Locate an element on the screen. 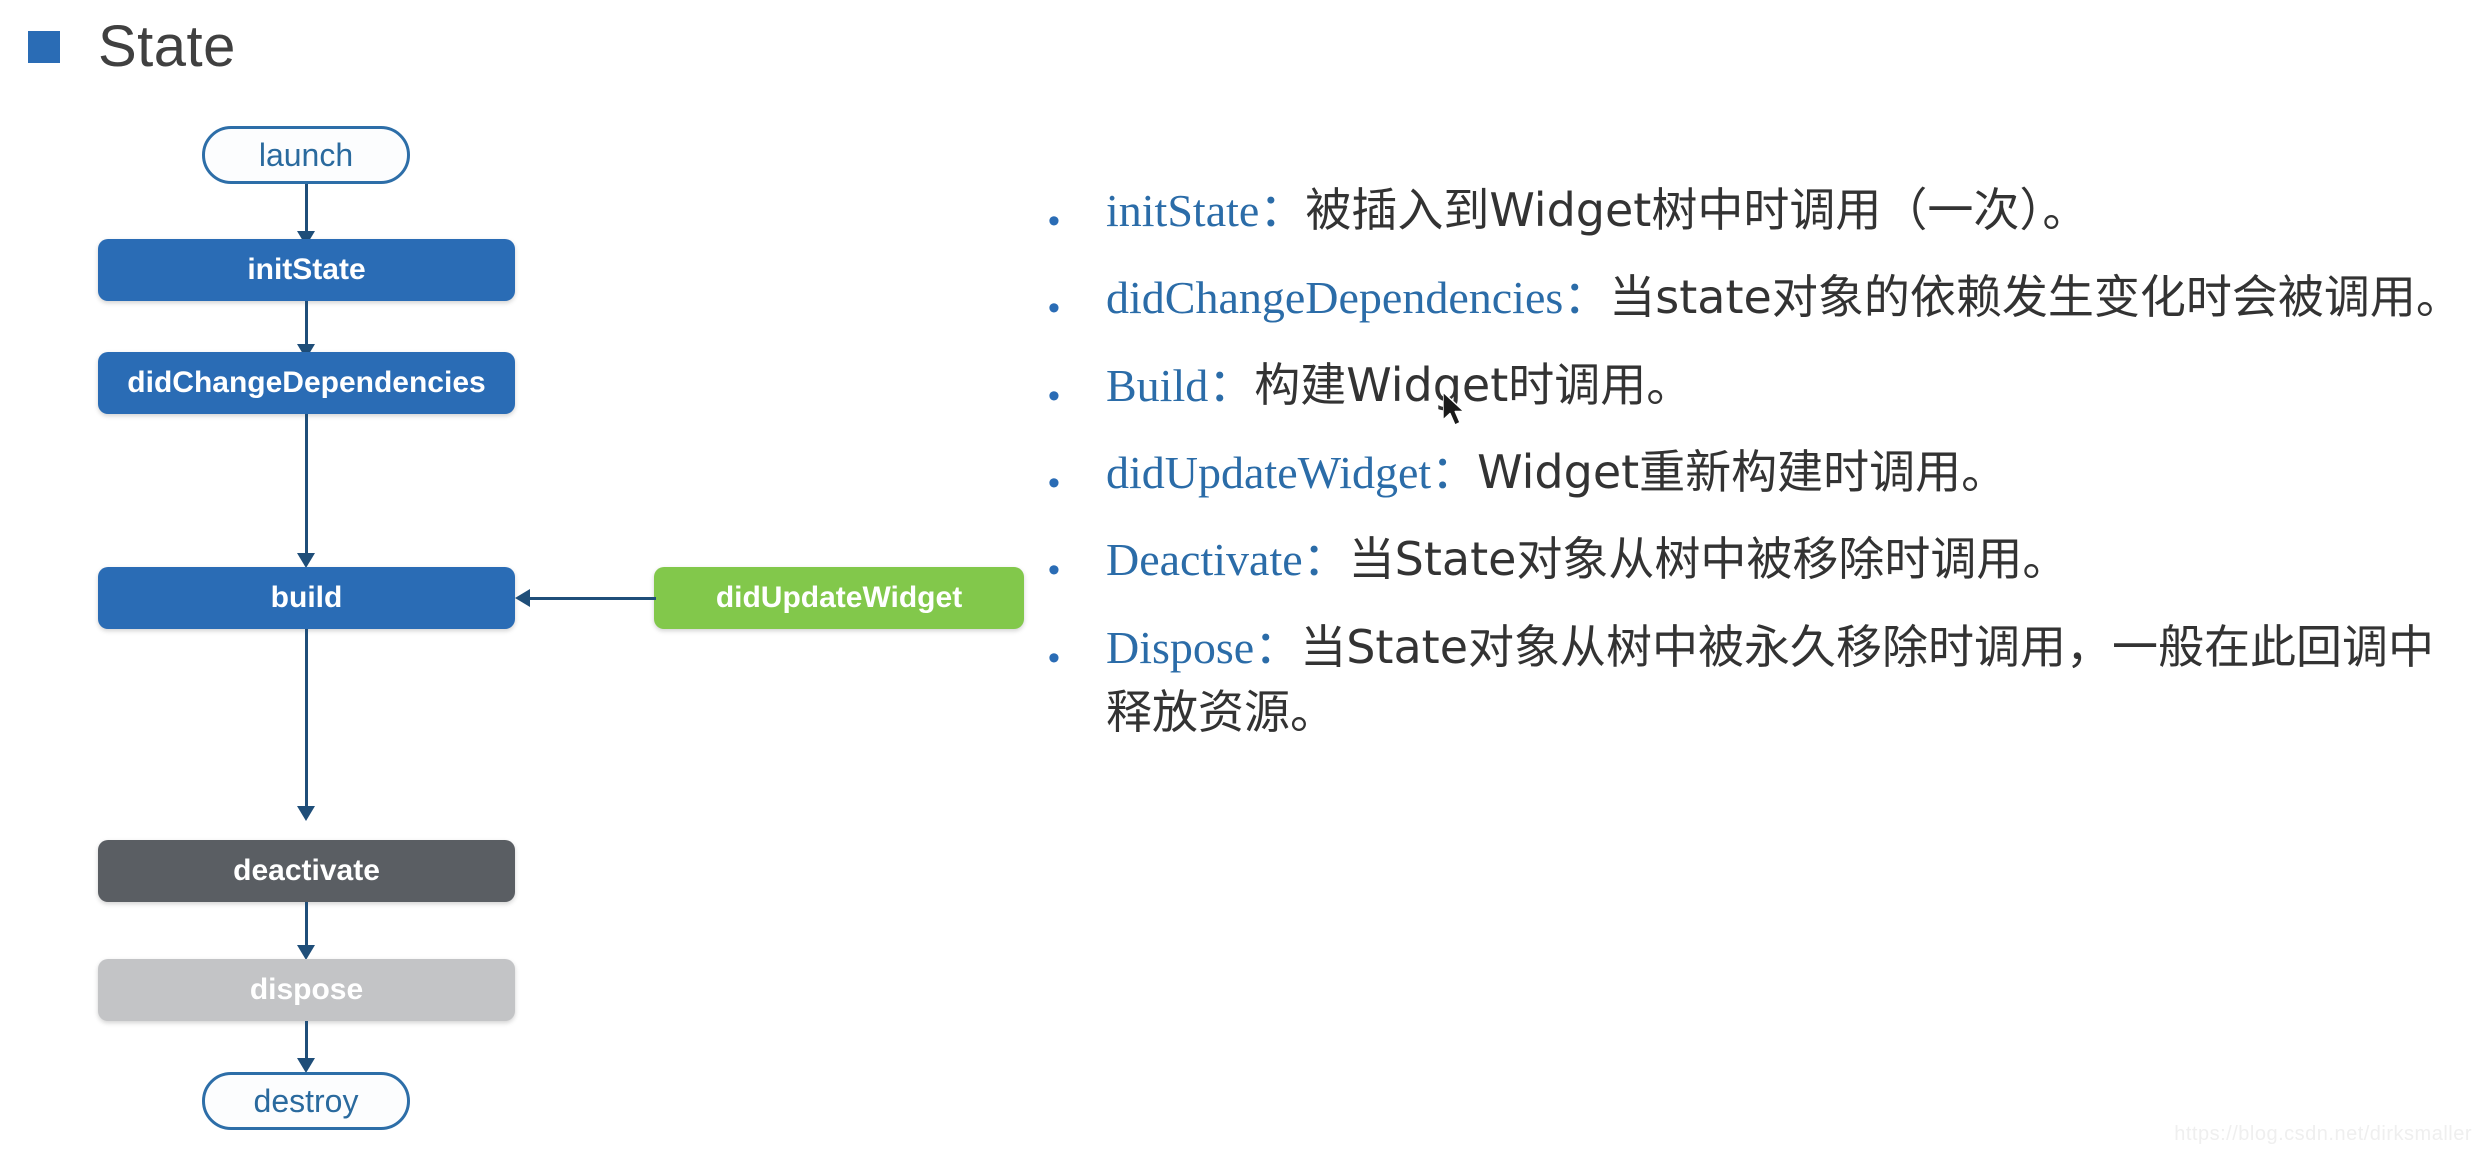  flow-node-didupdatewidget: didUpdateWidget is located at coordinates (839, 598).